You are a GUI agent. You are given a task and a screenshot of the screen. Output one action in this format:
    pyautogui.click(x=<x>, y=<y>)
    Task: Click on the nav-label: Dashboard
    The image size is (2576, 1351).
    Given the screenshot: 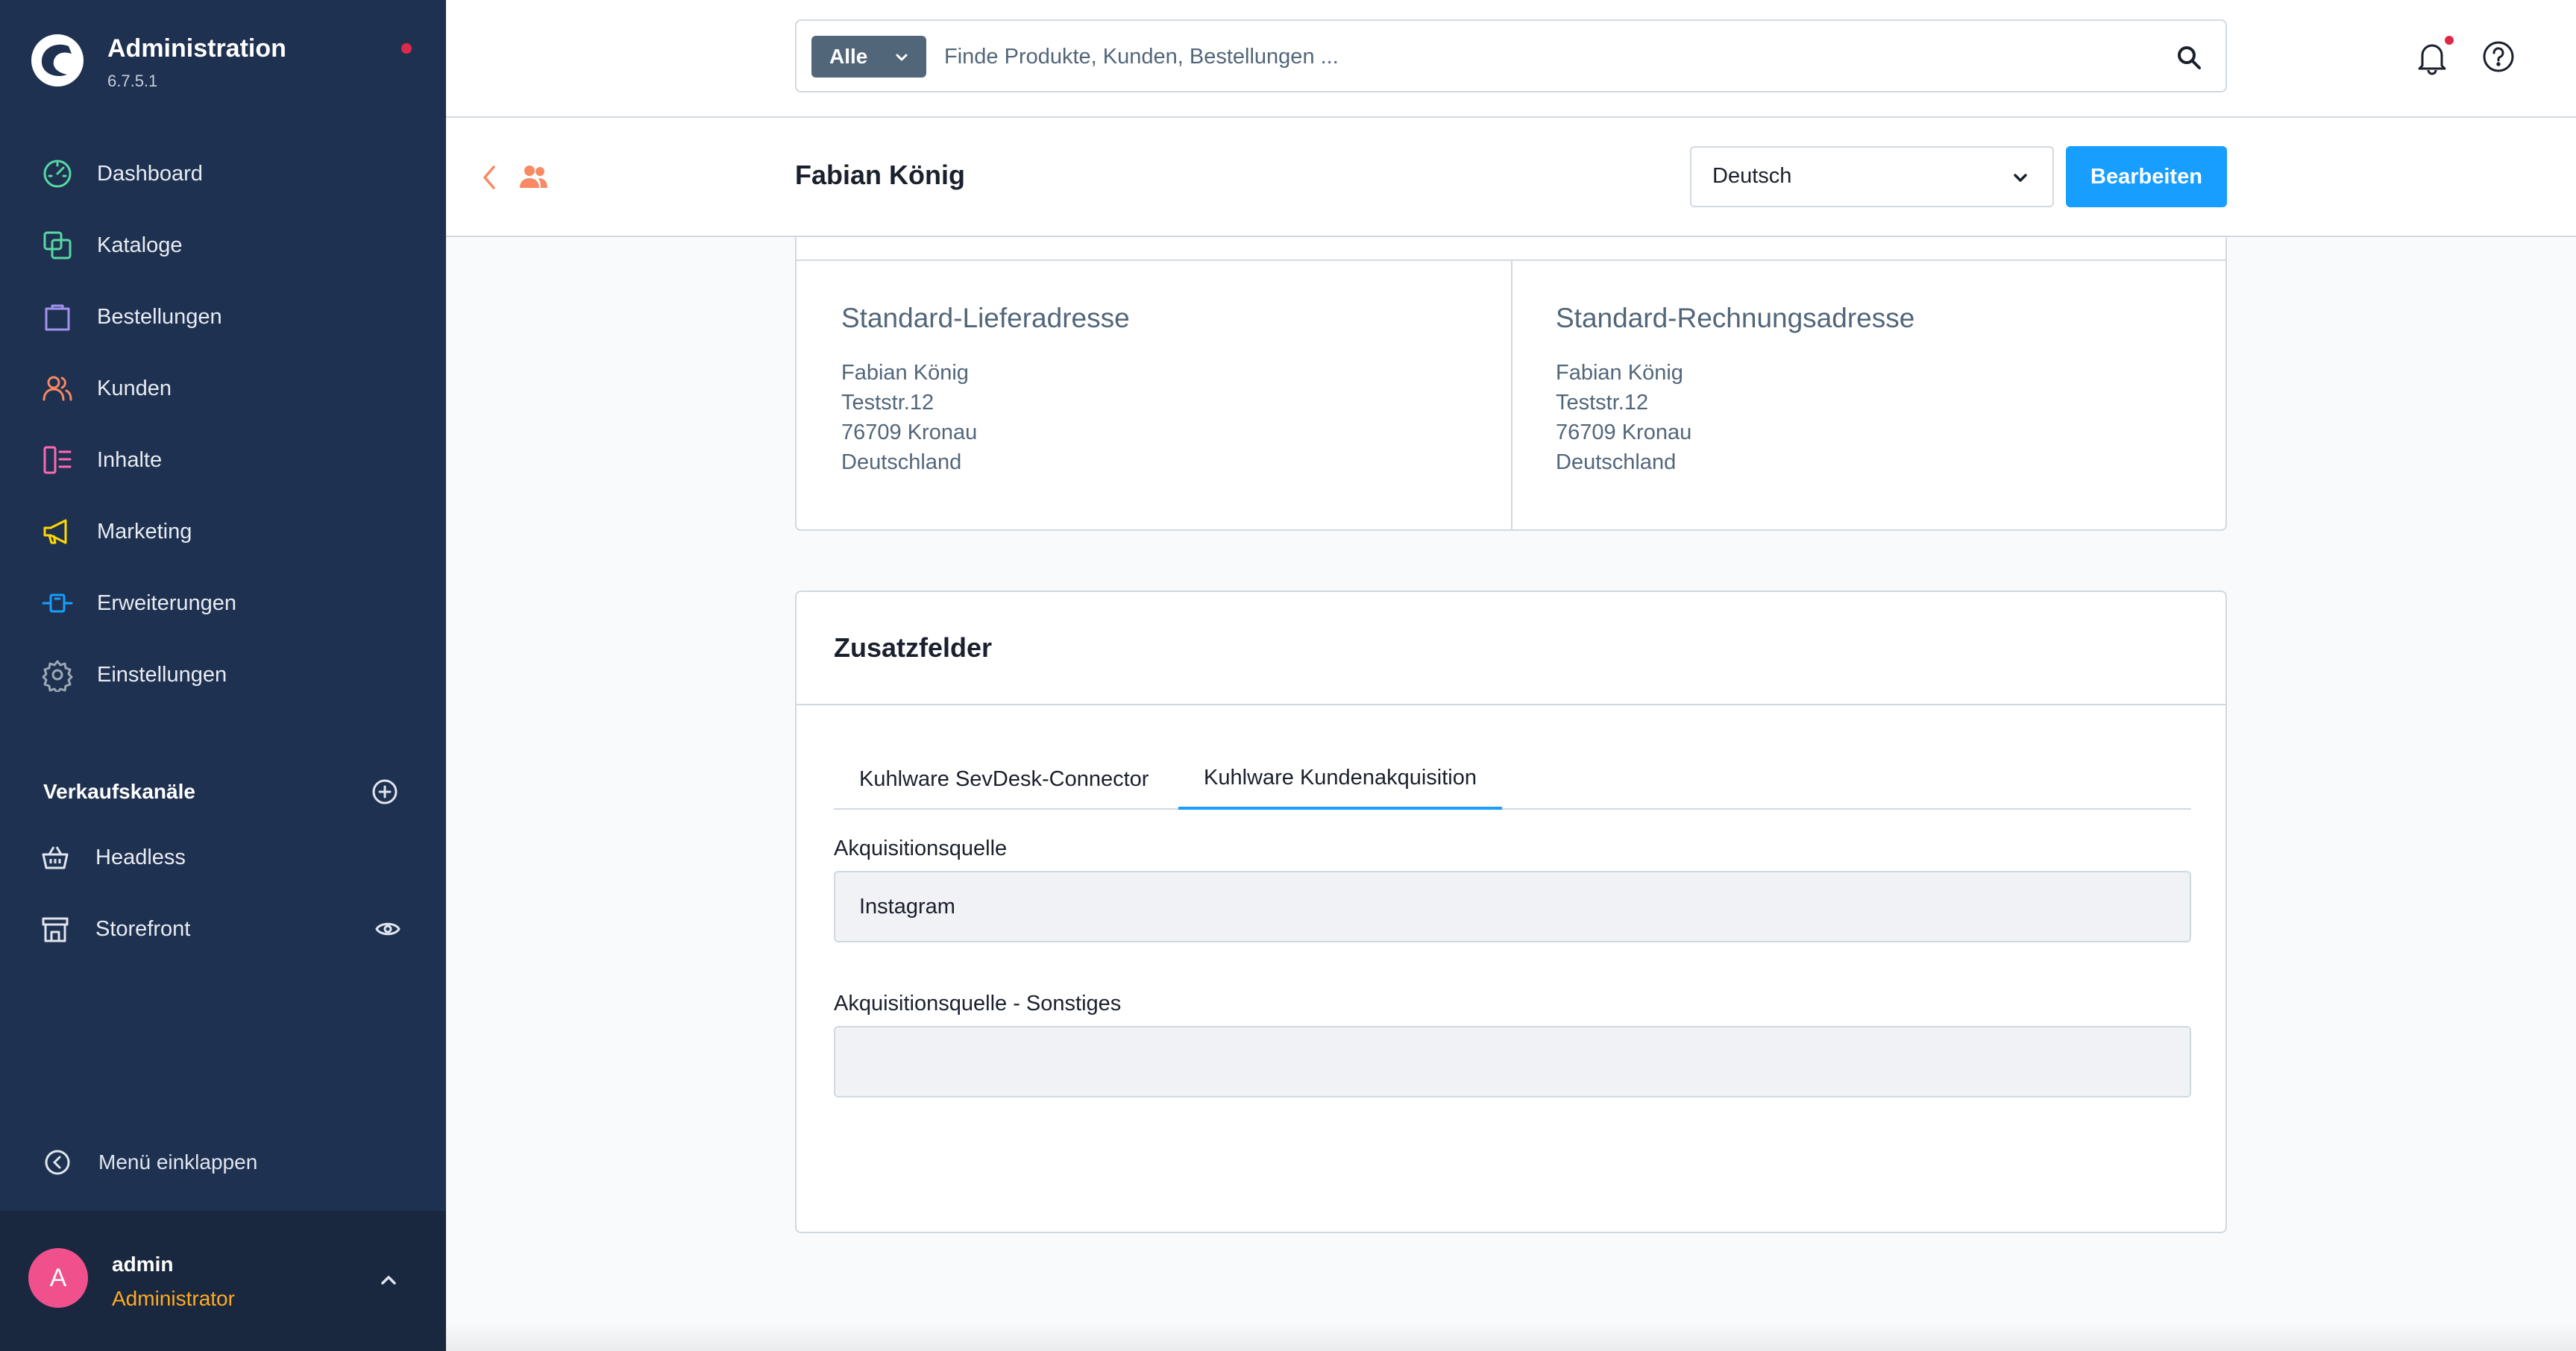 What is the action you would take?
    pyautogui.click(x=150, y=173)
    